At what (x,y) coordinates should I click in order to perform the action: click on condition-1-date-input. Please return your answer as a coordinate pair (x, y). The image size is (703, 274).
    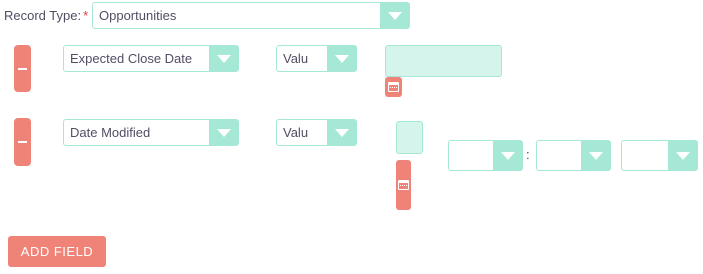
    Looking at the image, I should click on (443, 61).